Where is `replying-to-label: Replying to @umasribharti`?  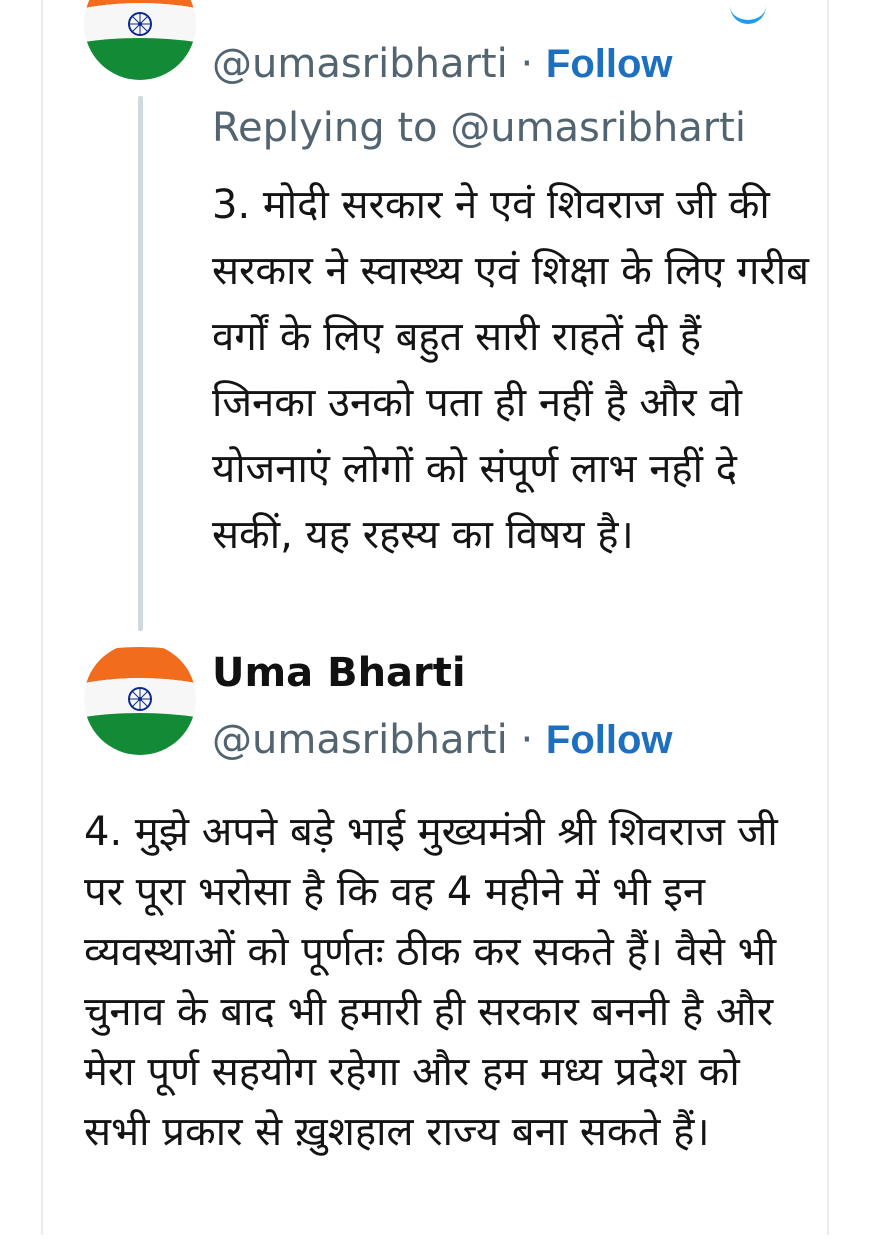 replying-to-label: Replying to @umasribharti is located at coordinates (479, 128).